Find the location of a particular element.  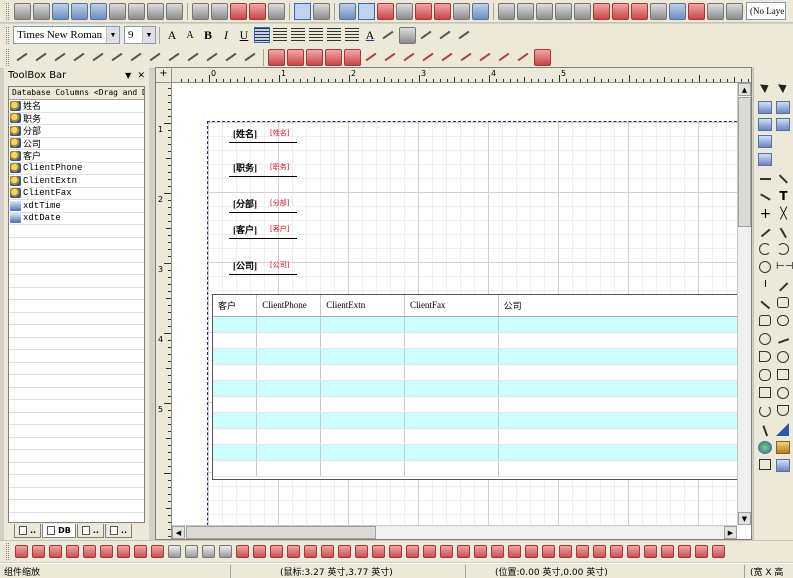

run-report-icon is located at coordinates (385, 11).